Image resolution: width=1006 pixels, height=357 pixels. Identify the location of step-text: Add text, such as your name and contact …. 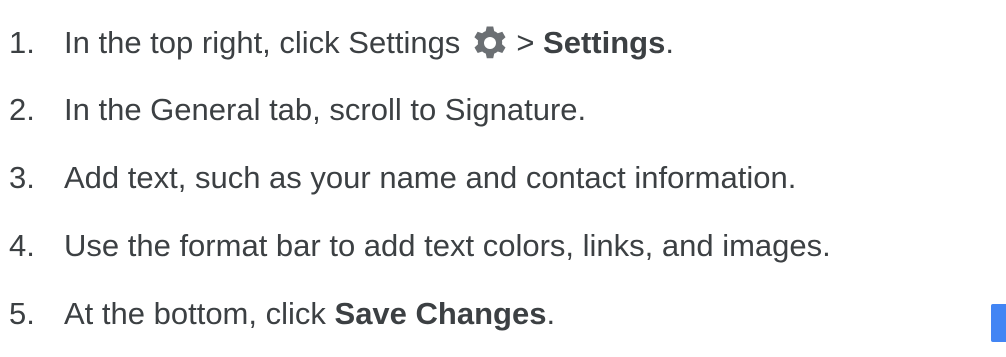
(430, 177).